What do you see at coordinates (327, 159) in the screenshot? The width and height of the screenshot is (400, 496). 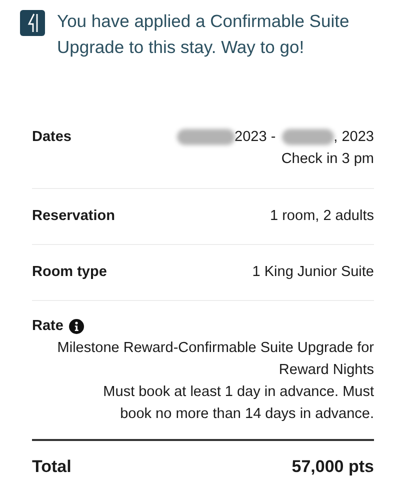 I see `check-in-time: Check in 3 pm` at bounding box center [327, 159].